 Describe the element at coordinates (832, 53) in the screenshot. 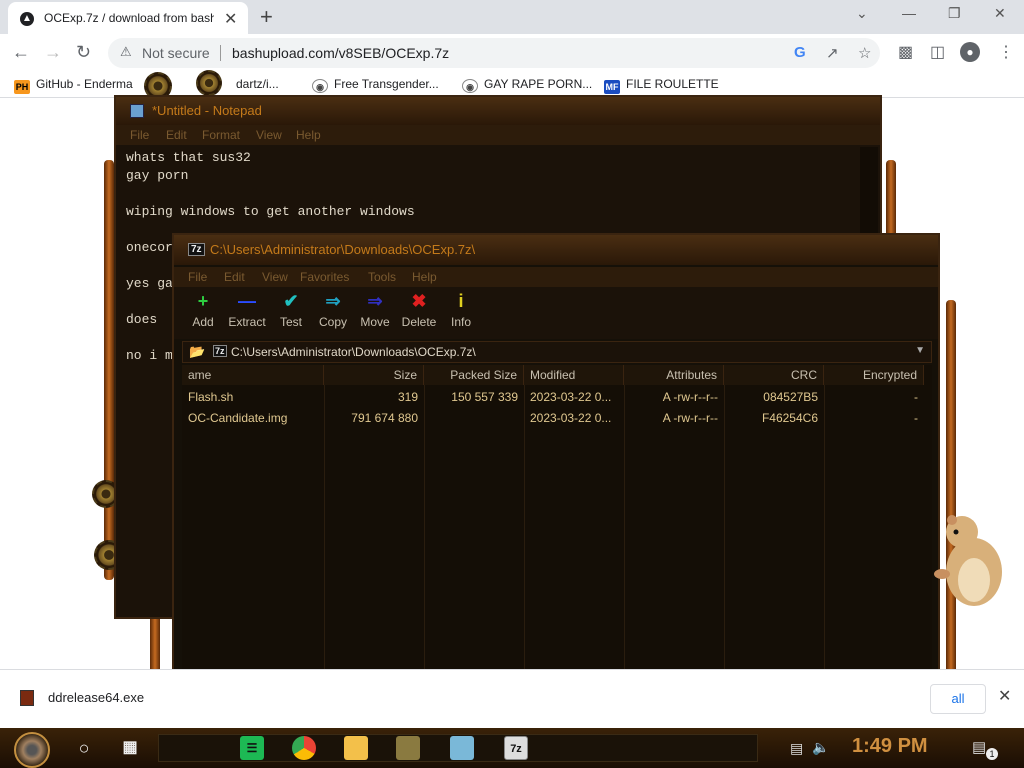

I see `share-icon: ↗` at that location.